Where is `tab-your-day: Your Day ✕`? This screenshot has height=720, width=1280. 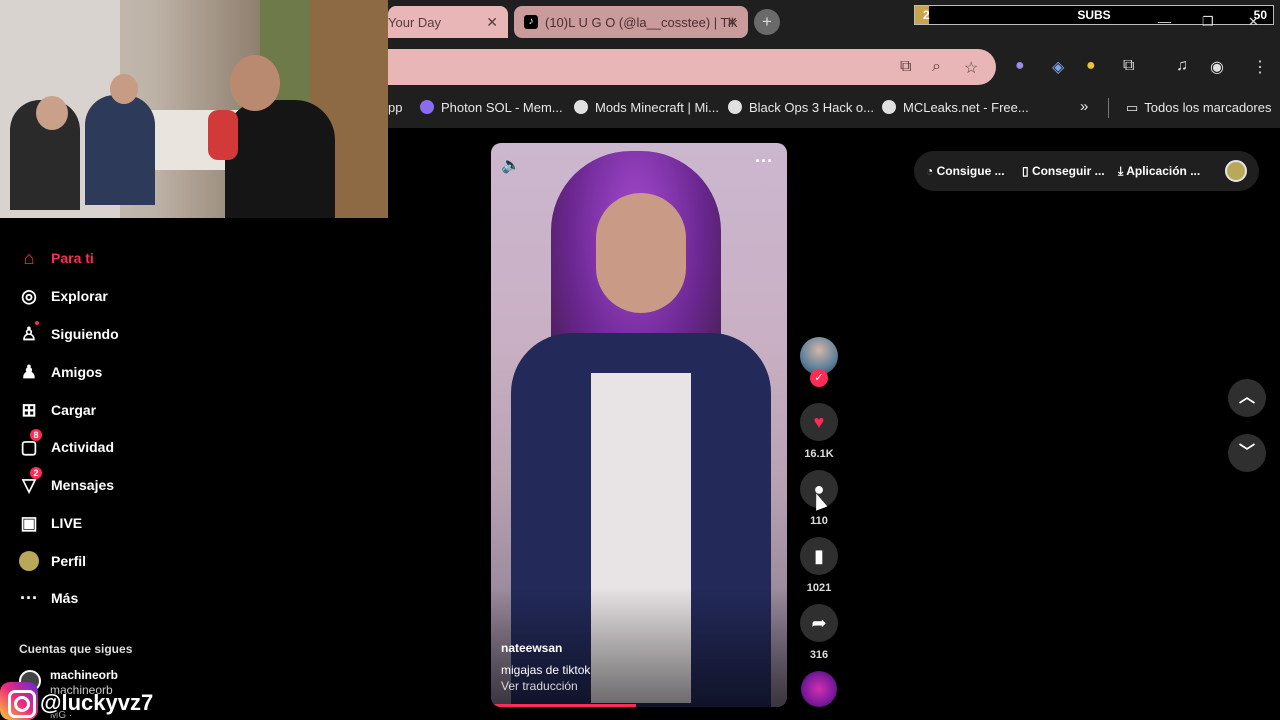 tab-your-day: Your Day ✕ is located at coordinates (448, 22).